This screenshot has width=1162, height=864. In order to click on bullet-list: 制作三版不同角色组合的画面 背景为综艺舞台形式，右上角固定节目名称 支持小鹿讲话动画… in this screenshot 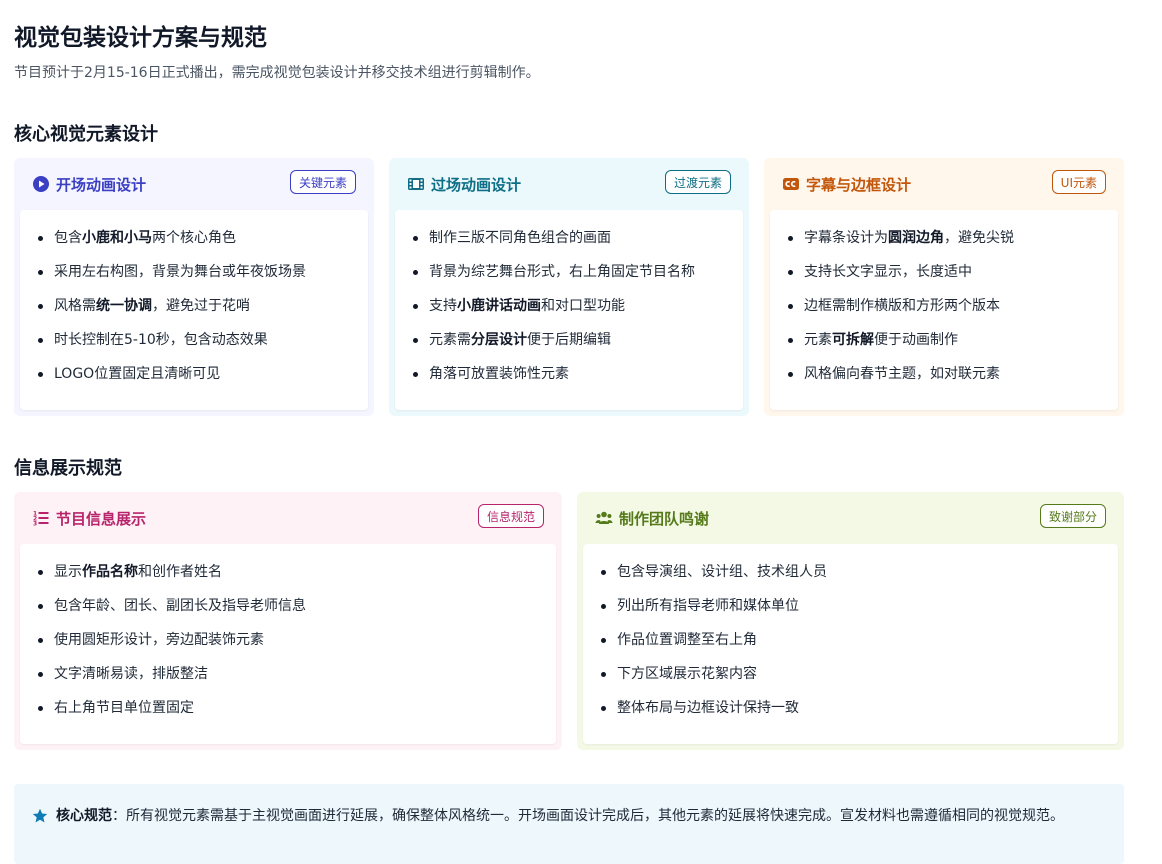, I will do `click(569, 303)`.